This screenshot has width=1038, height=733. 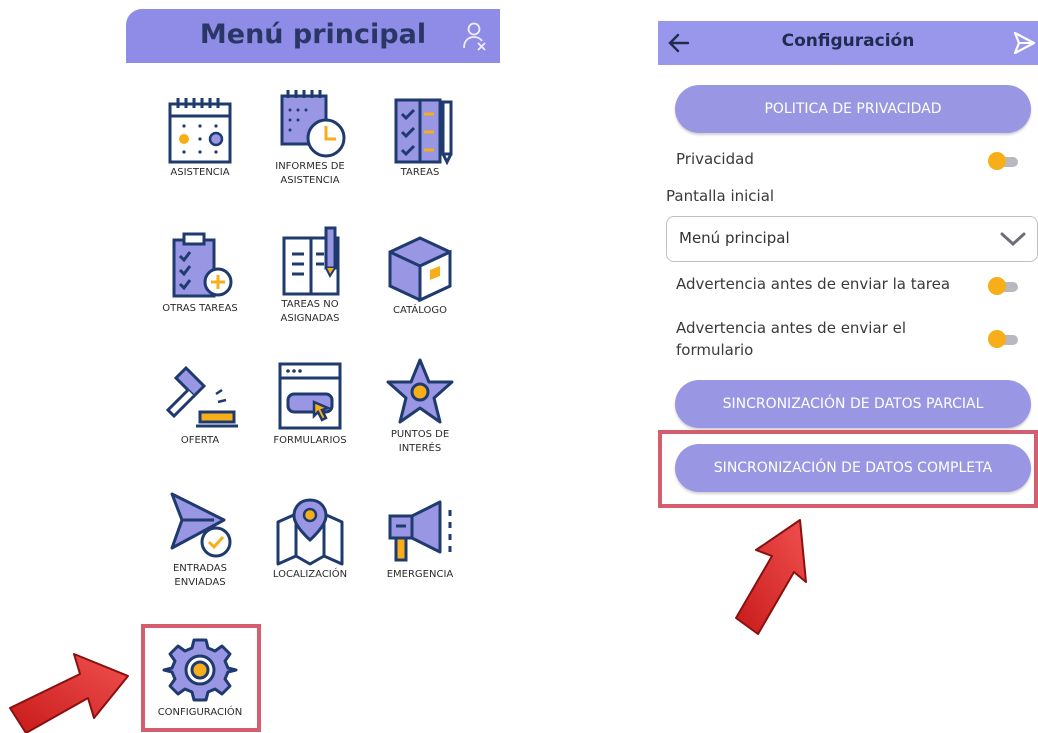 I want to click on privacy-toggle, so click(x=1004, y=161).